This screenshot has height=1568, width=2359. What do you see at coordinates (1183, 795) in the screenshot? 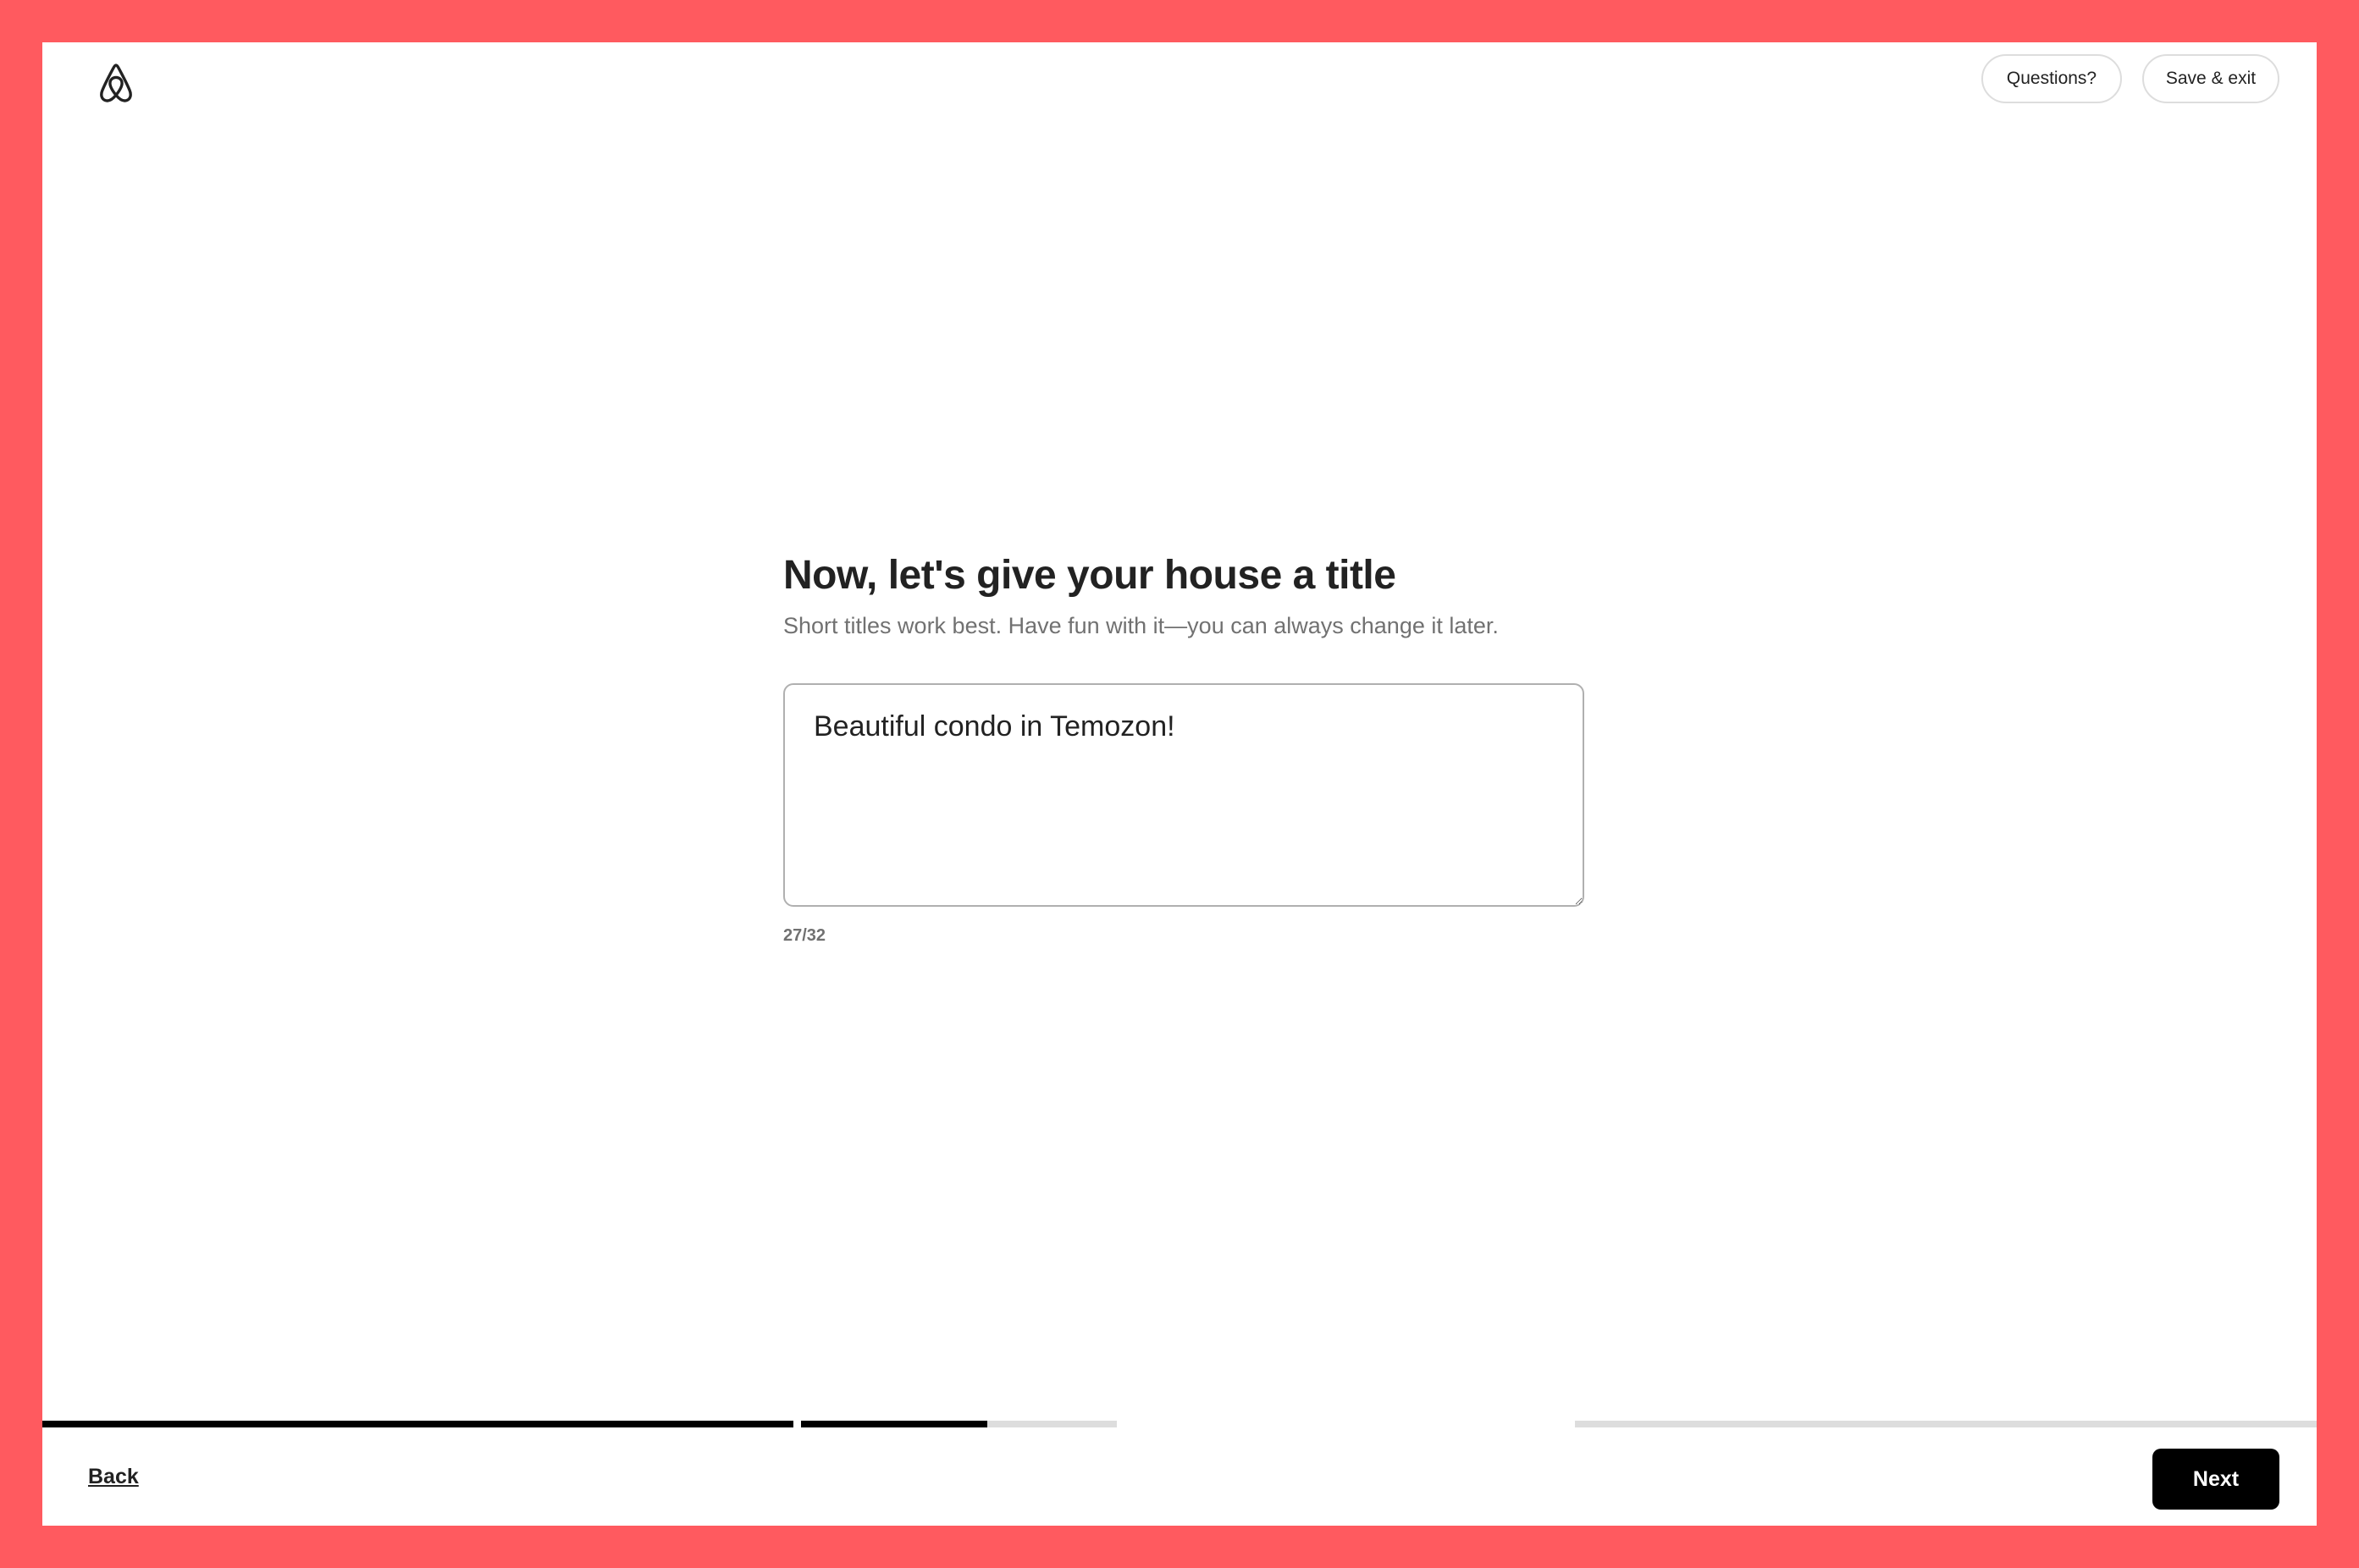
I see `listing-title-input: Beautiful condo in Temozon!` at bounding box center [1183, 795].